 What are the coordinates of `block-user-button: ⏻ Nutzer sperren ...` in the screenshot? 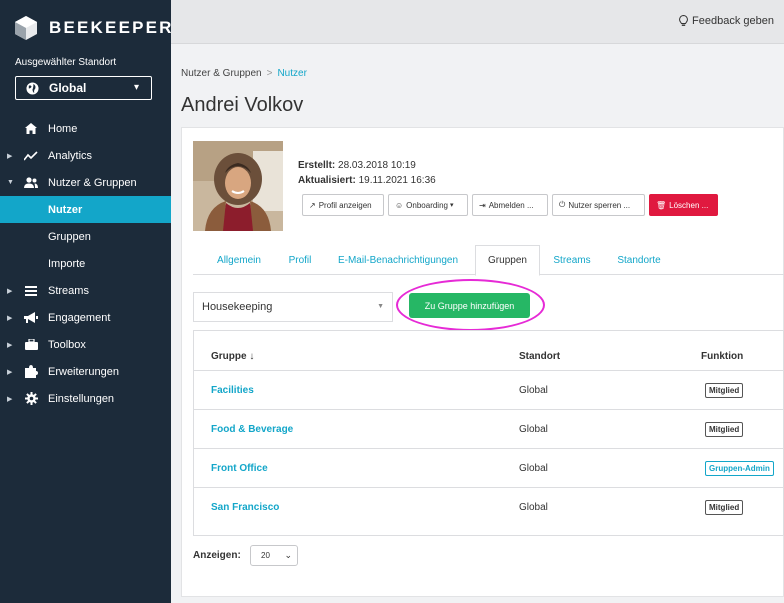 It's located at (598, 205).